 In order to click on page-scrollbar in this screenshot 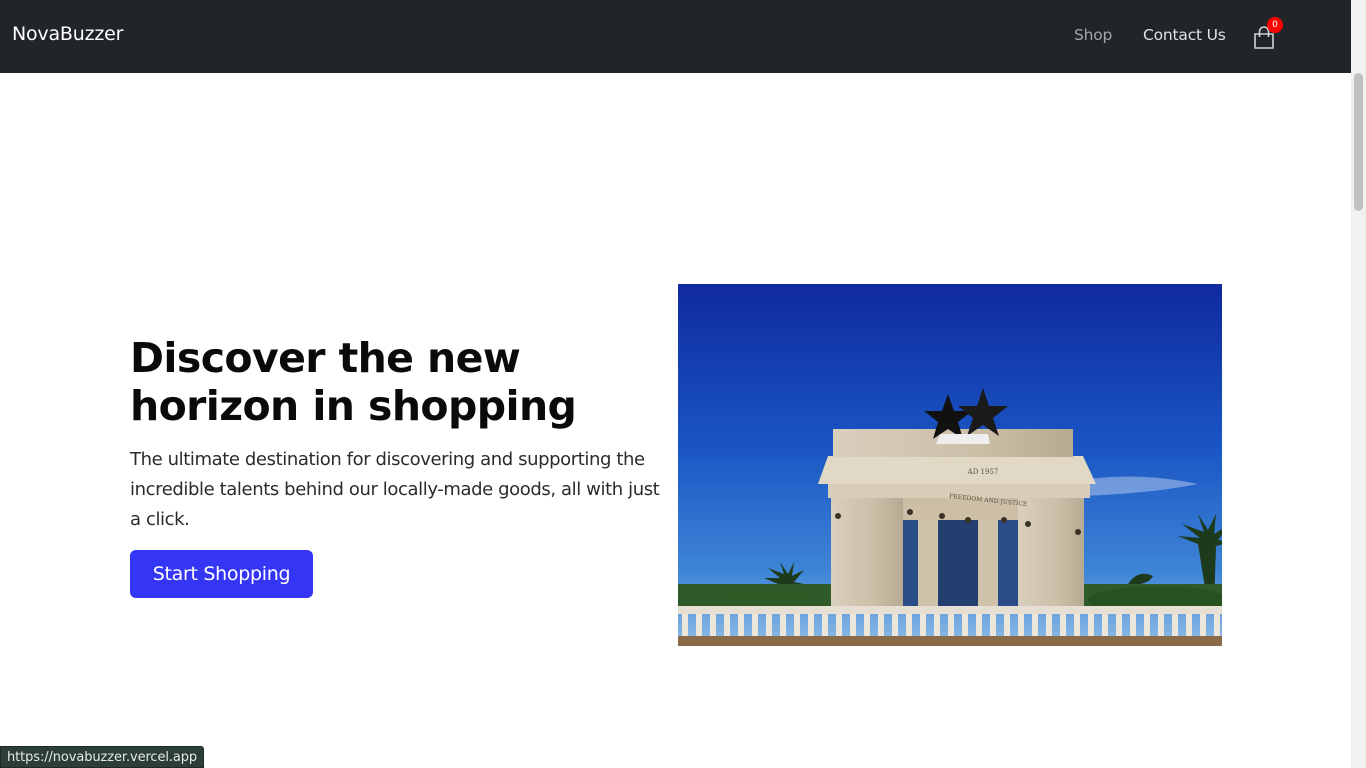, I will do `click(1358, 384)`.